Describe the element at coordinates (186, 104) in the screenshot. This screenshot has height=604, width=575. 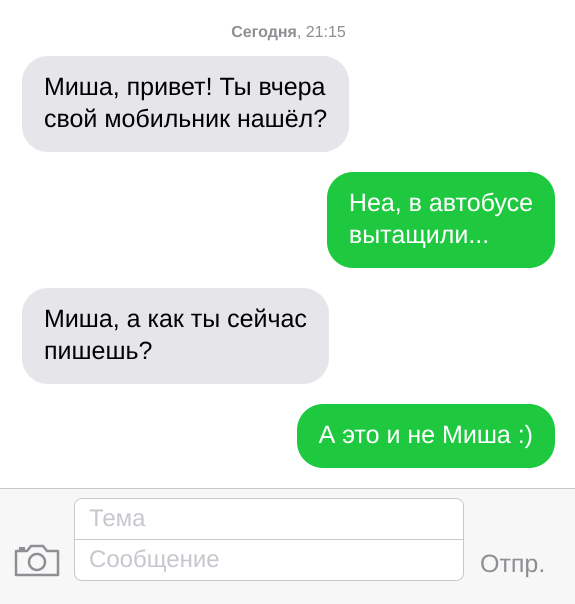
I see `received-message-bubble: Миша, привет! Ты вчера свой мобильник нашёл?` at that location.